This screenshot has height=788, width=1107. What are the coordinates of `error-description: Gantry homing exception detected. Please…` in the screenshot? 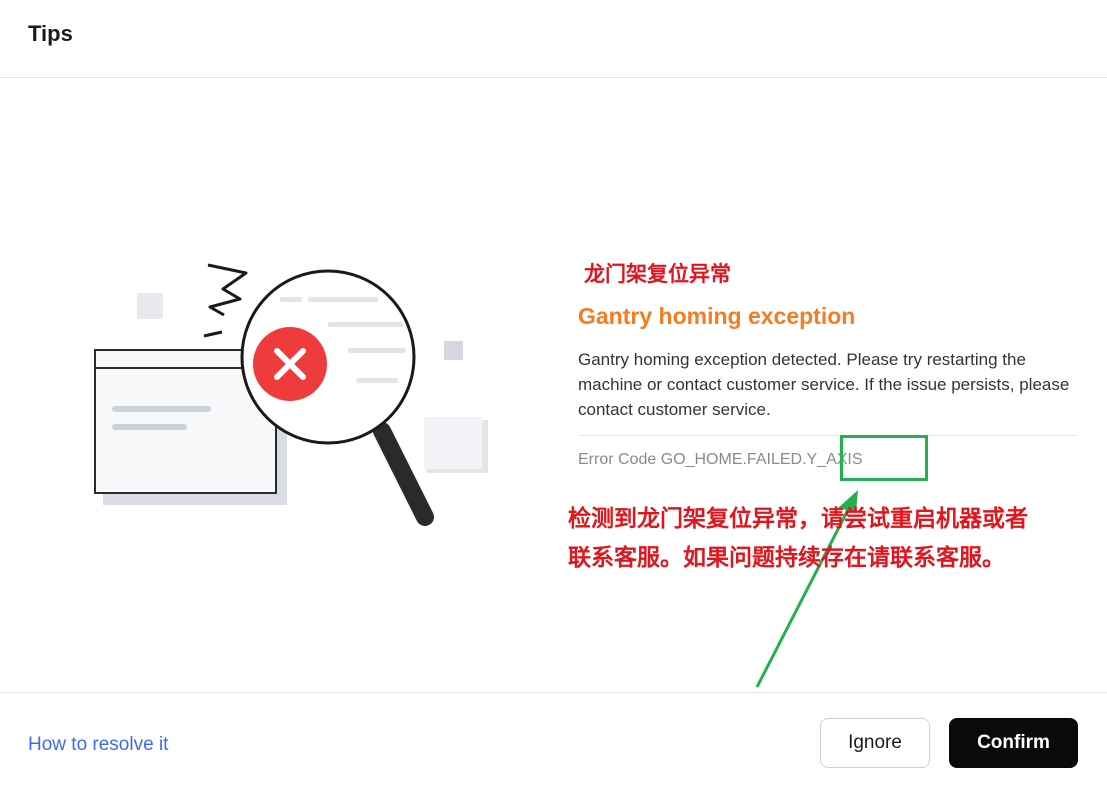 It's located at (824, 384).